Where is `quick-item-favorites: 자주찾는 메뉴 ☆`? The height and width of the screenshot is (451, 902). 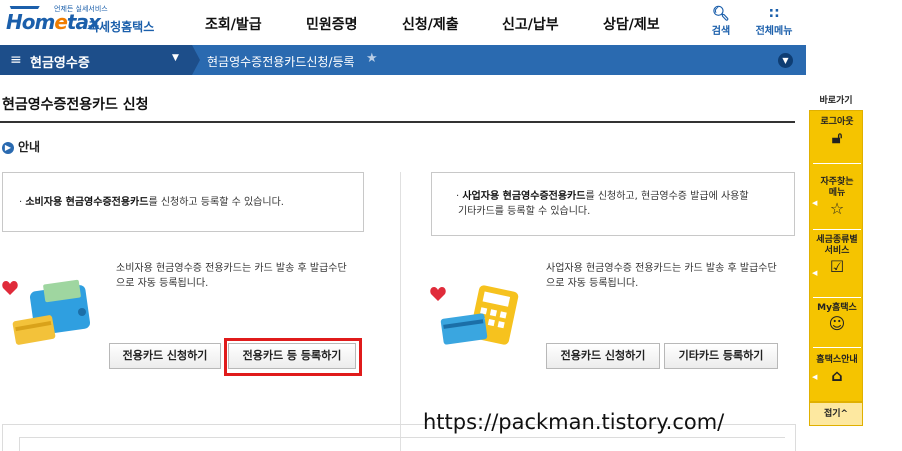
quick-item-favorites: 자주찾는 메뉴 ☆ is located at coordinates (837, 198).